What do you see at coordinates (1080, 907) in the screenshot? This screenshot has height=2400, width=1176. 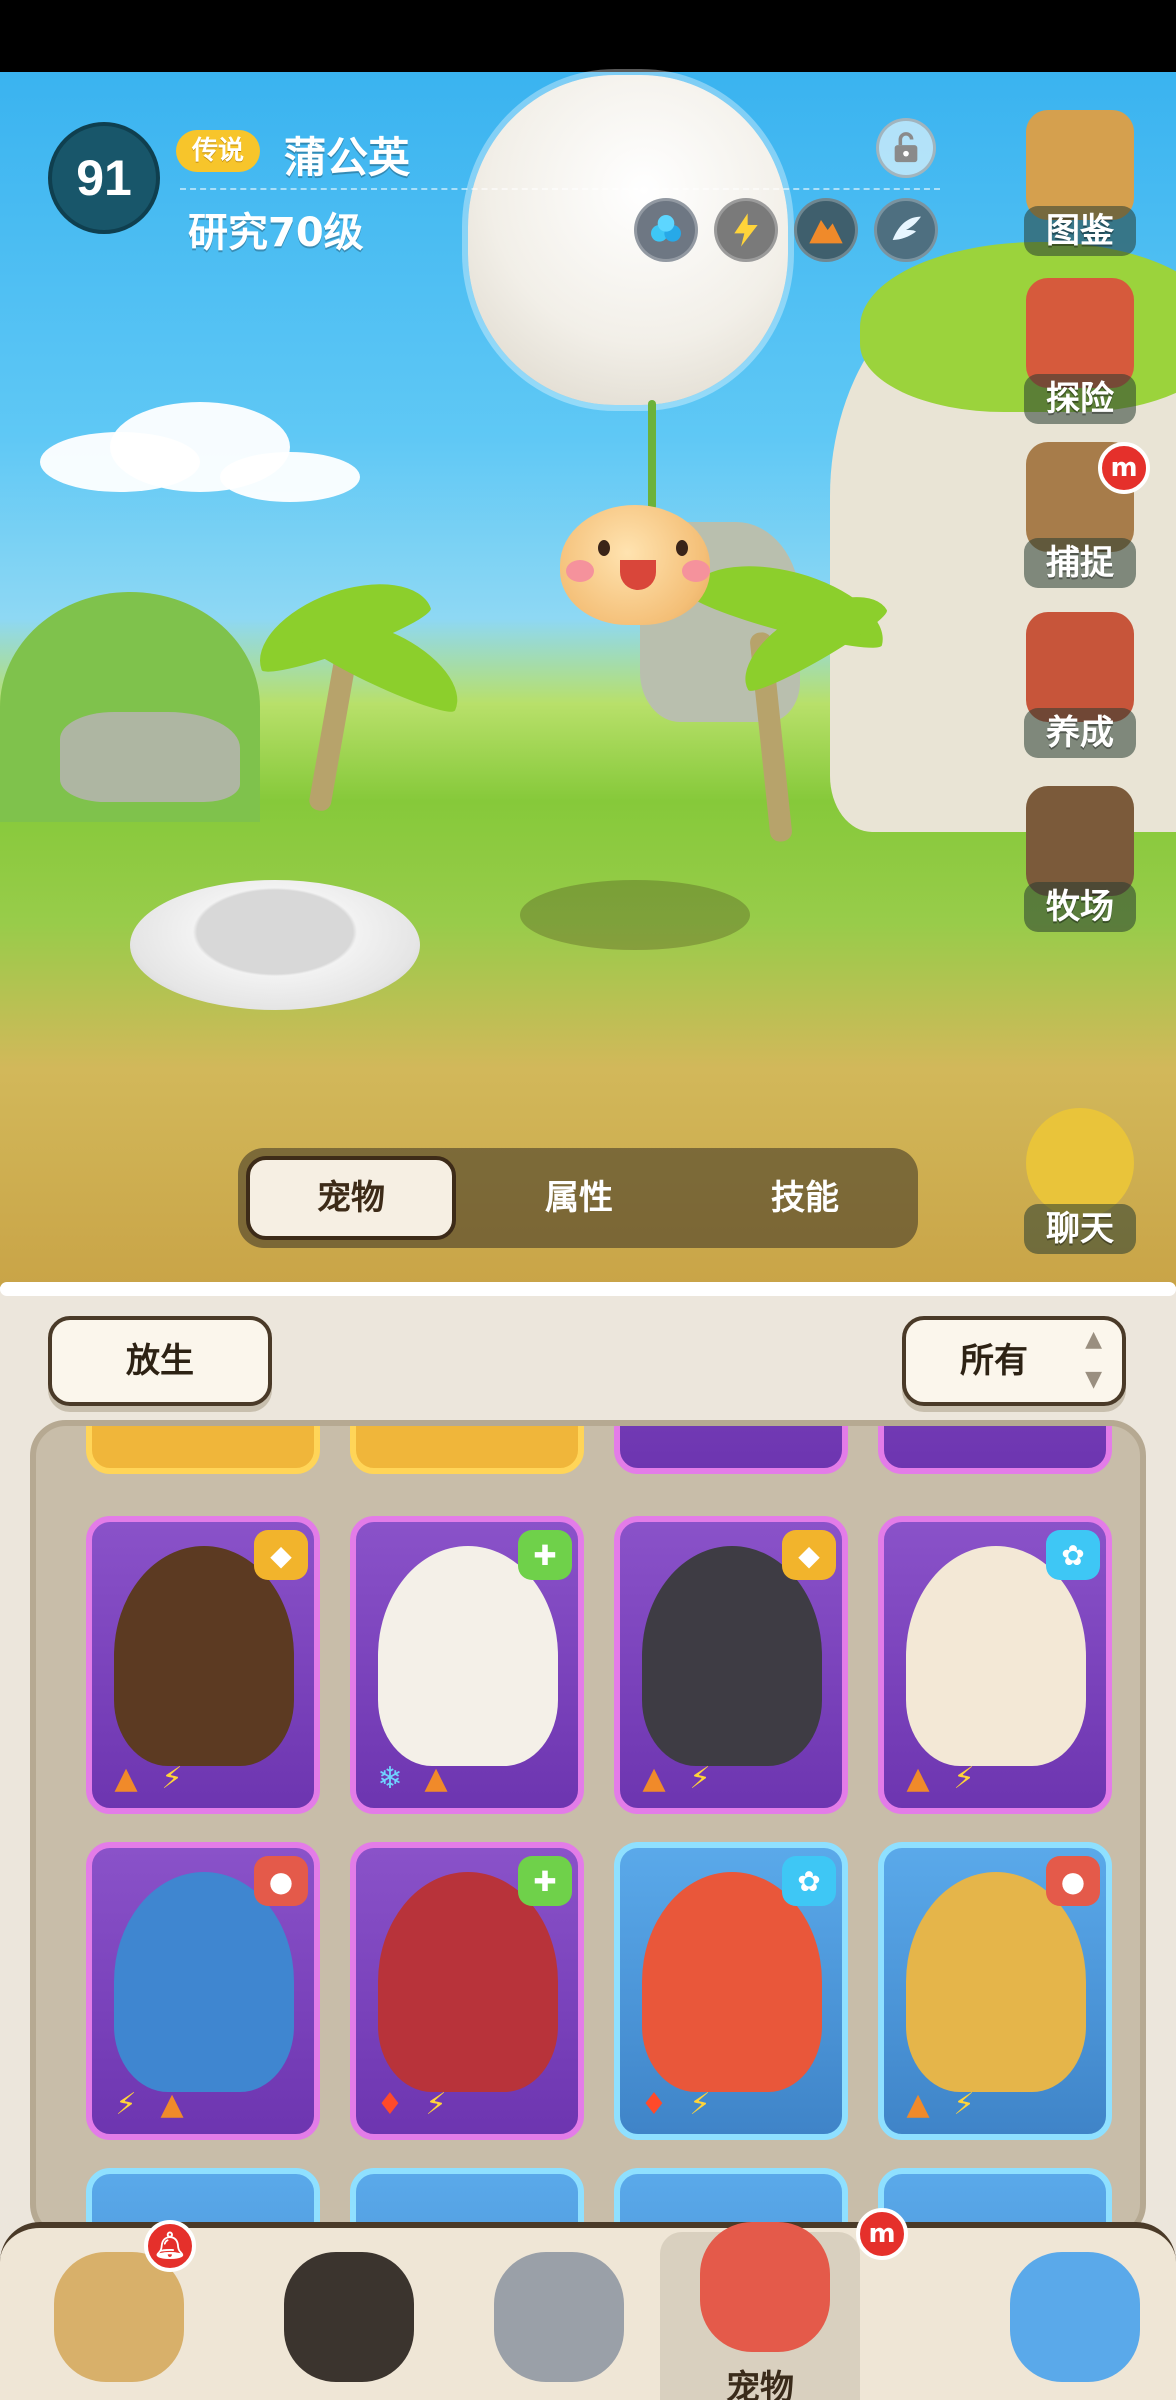 I see `side-menu-label: 牧场` at bounding box center [1080, 907].